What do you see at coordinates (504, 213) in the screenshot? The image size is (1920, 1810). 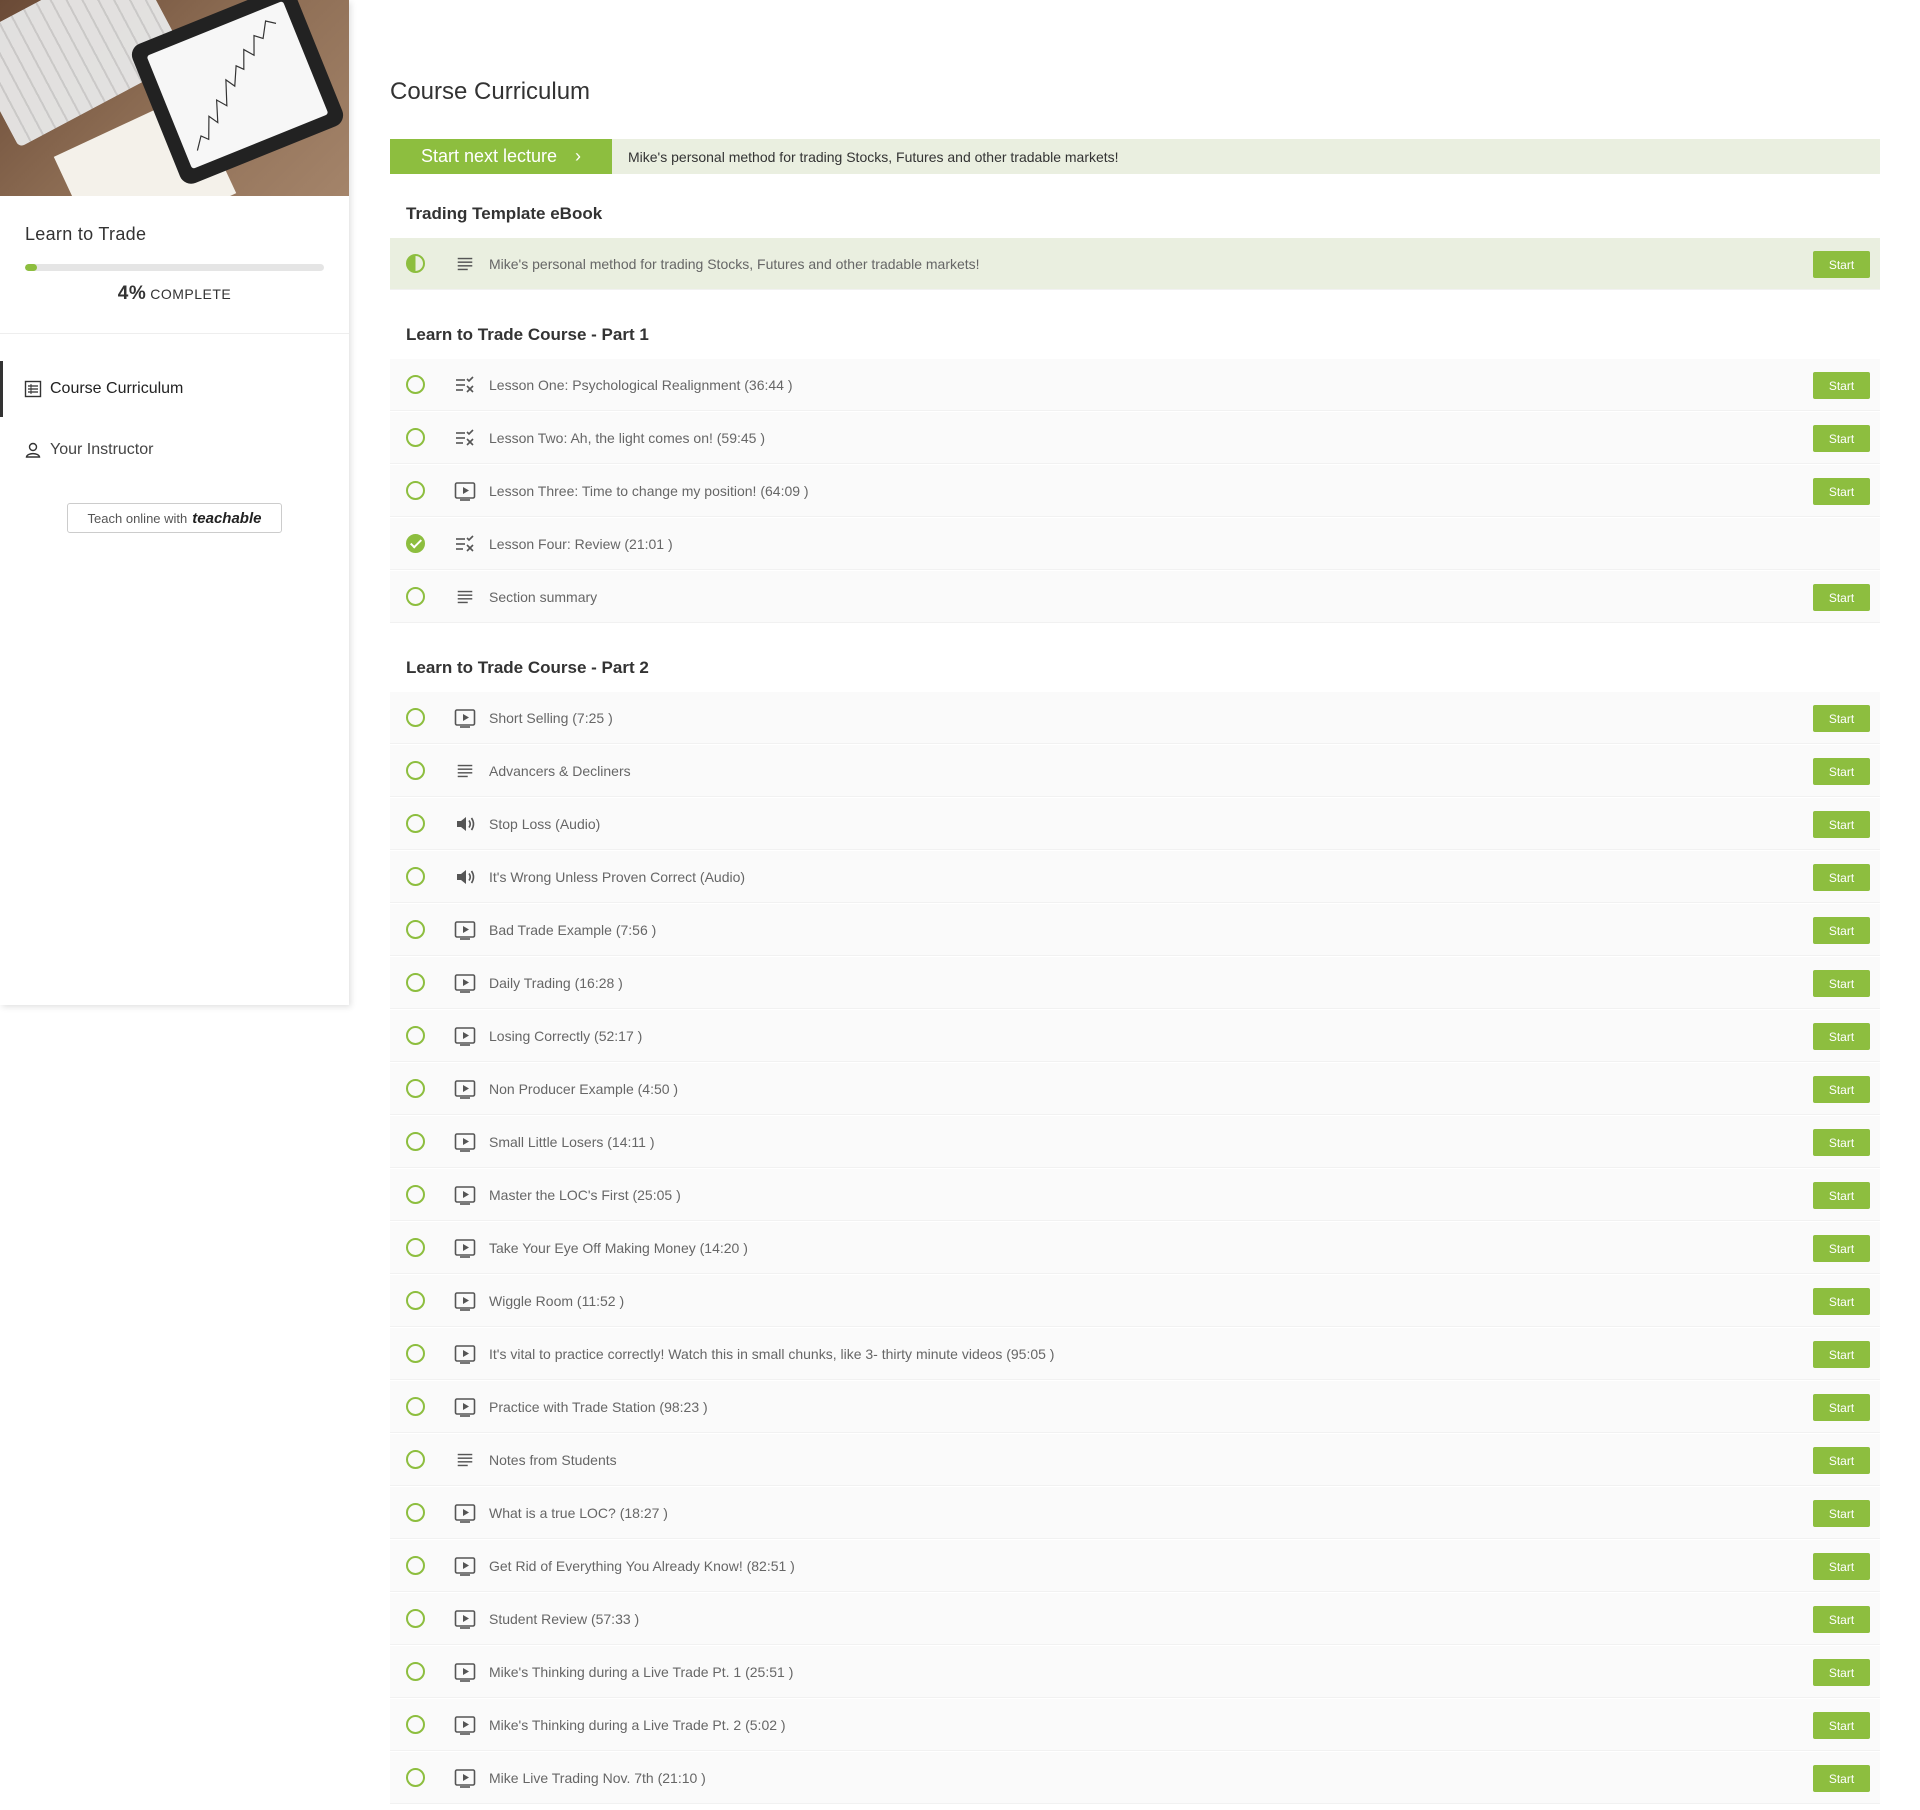 I see `section-title: Trading Template eBook` at bounding box center [504, 213].